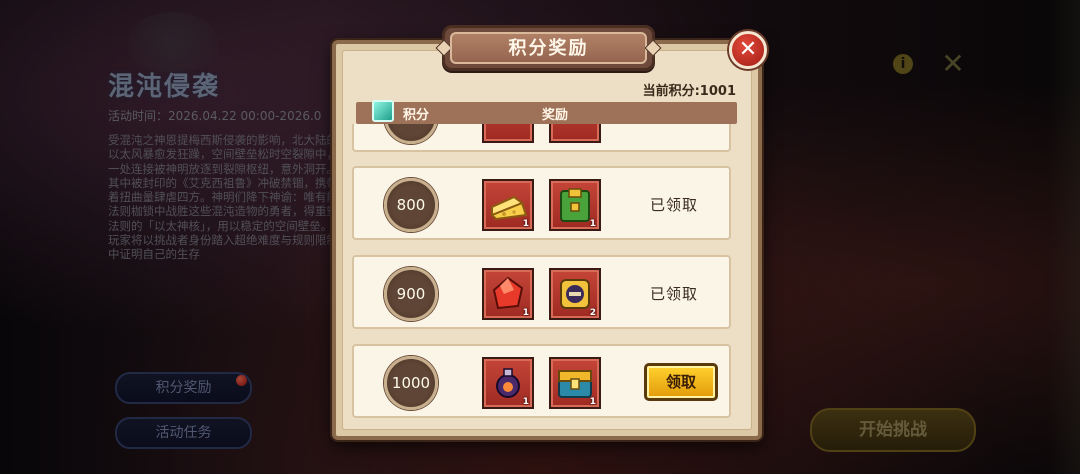 This screenshot has height=474, width=1080. I want to click on item-quantity: 2, so click(592, 313).